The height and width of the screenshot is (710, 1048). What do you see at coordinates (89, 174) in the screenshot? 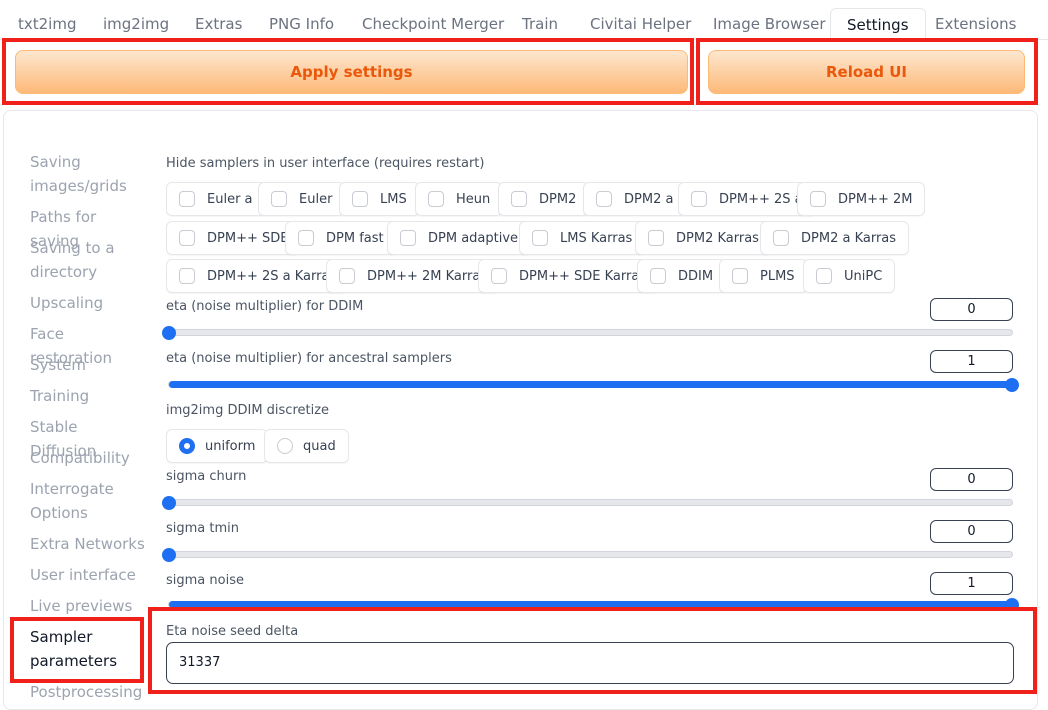
I see `sidebar-item-saving-images-grids: Saving images/grids` at bounding box center [89, 174].